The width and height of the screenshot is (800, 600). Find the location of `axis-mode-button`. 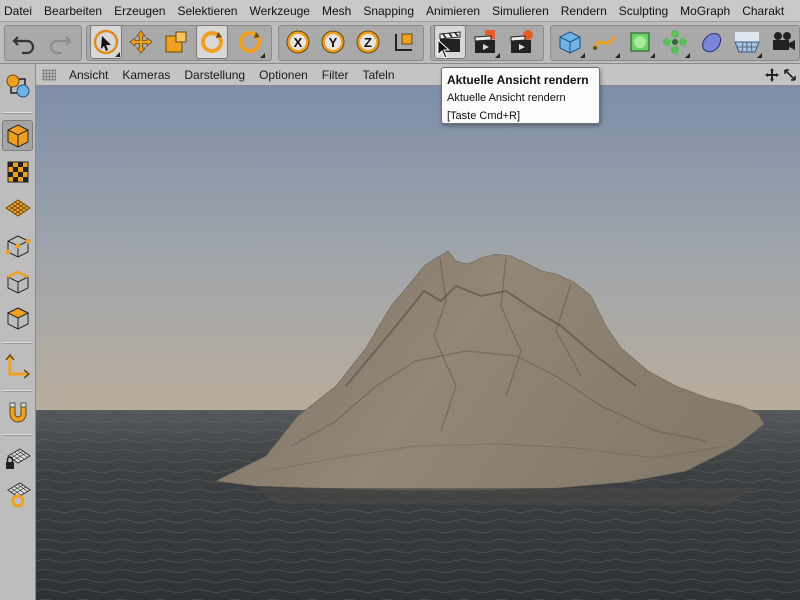

axis-mode-button is located at coordinates (17, 365).